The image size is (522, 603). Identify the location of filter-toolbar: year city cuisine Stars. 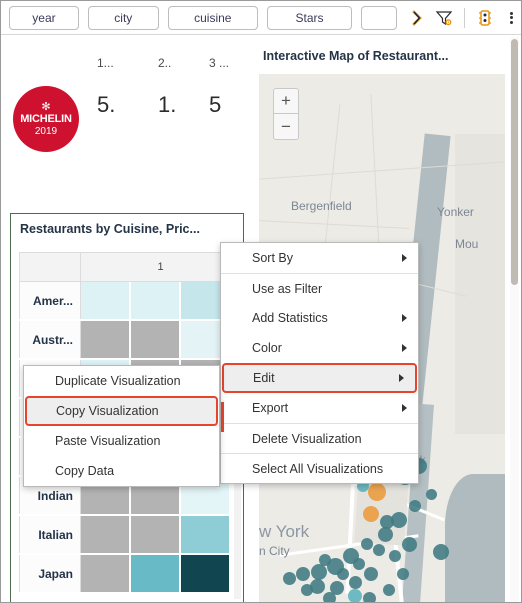
(261, 18).